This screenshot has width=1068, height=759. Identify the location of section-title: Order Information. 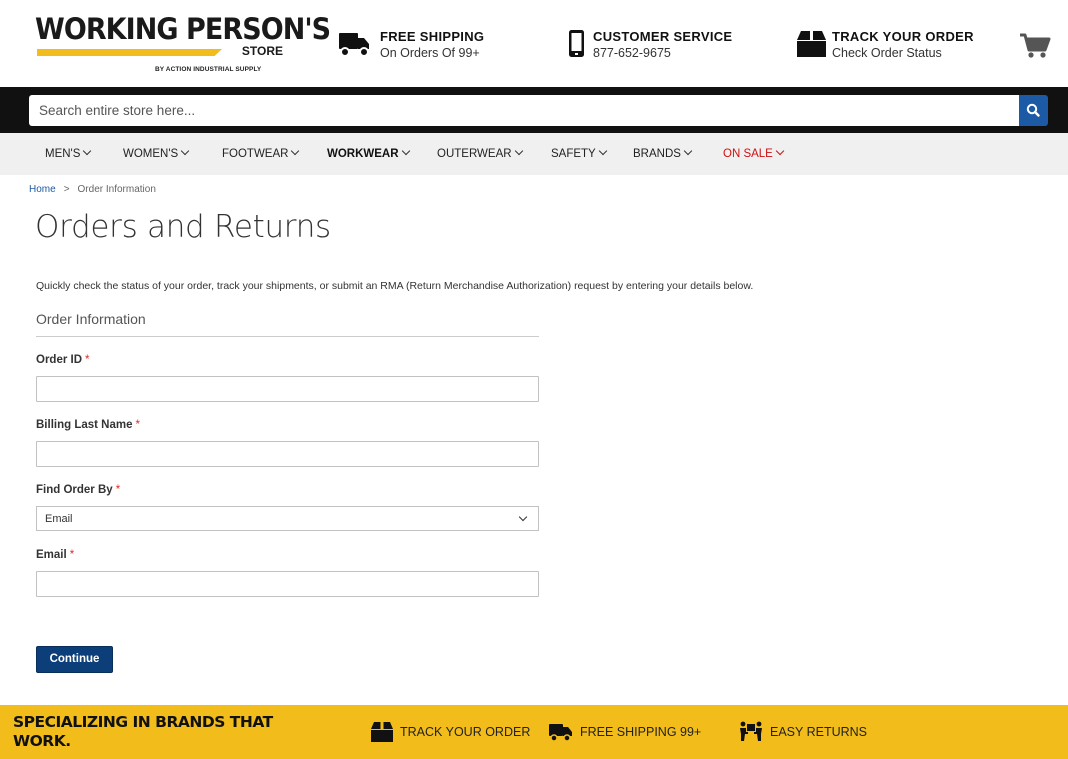
(91, 319).